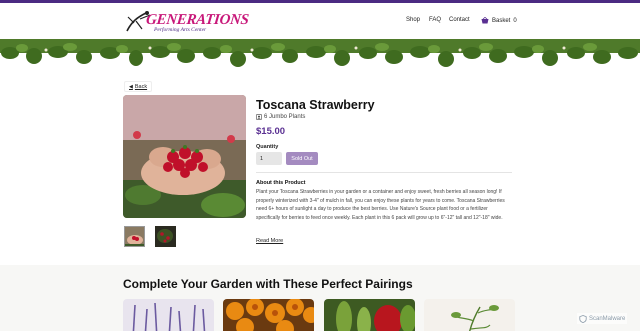 This screenshot has height=331, width=640. I want to click on basket-count: 0, so click(515, 20).